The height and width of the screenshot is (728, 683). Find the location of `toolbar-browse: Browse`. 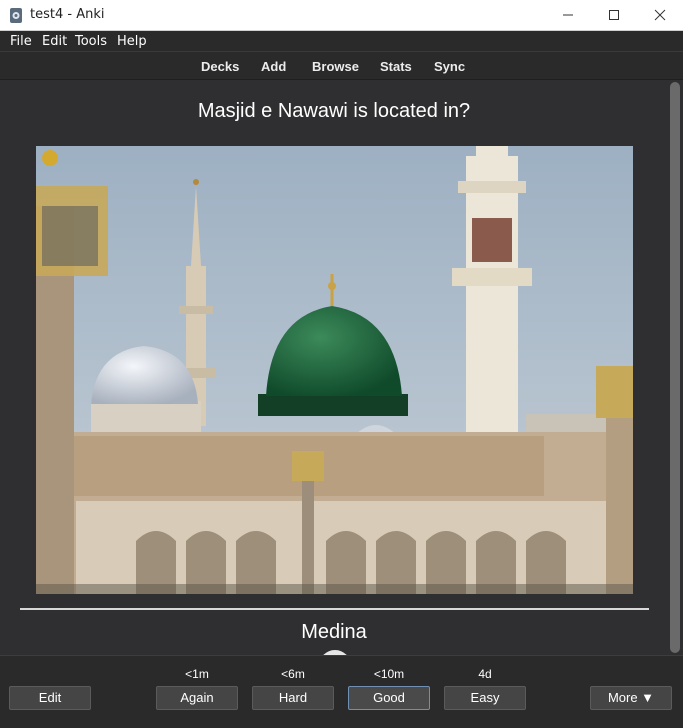

toolbar-browse: Browse is located at coordinates (335, 66).